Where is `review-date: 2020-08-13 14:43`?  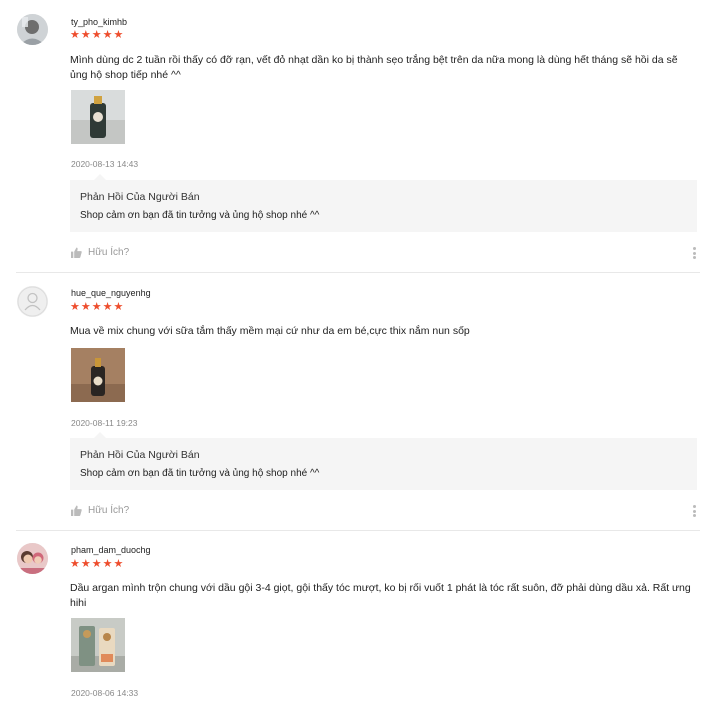
review-date: 2020-08-13 14:43 is located at coordinates (105, 164).